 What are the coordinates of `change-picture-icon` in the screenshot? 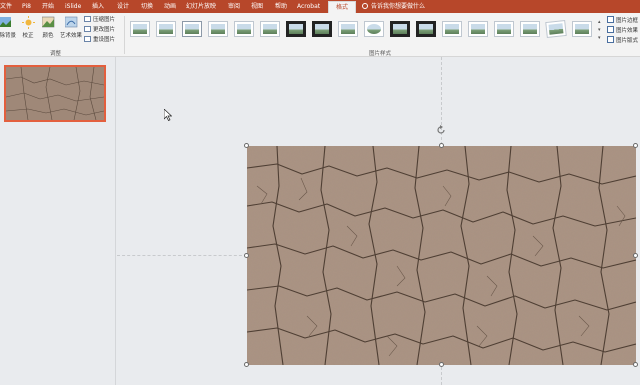 It's located at (87, 29).